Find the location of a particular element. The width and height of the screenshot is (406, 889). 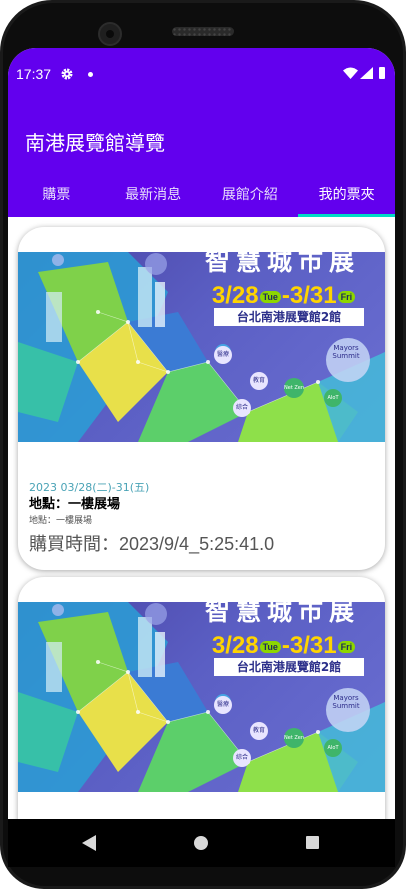

front-camera is located at coordinates (110, 34).